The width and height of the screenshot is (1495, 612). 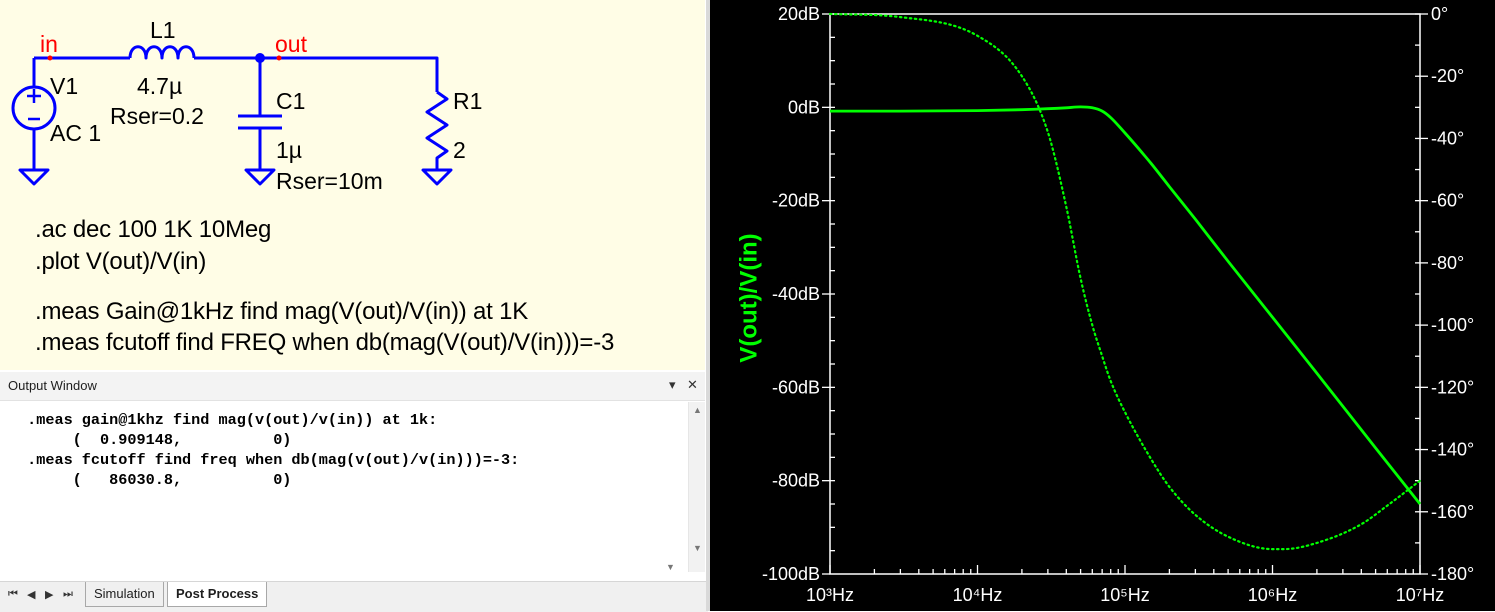 What do you see at coordinates (49, 594) in the screenshot?
I see `next-tab-icon: ▶` at bounding box center [49, 594].